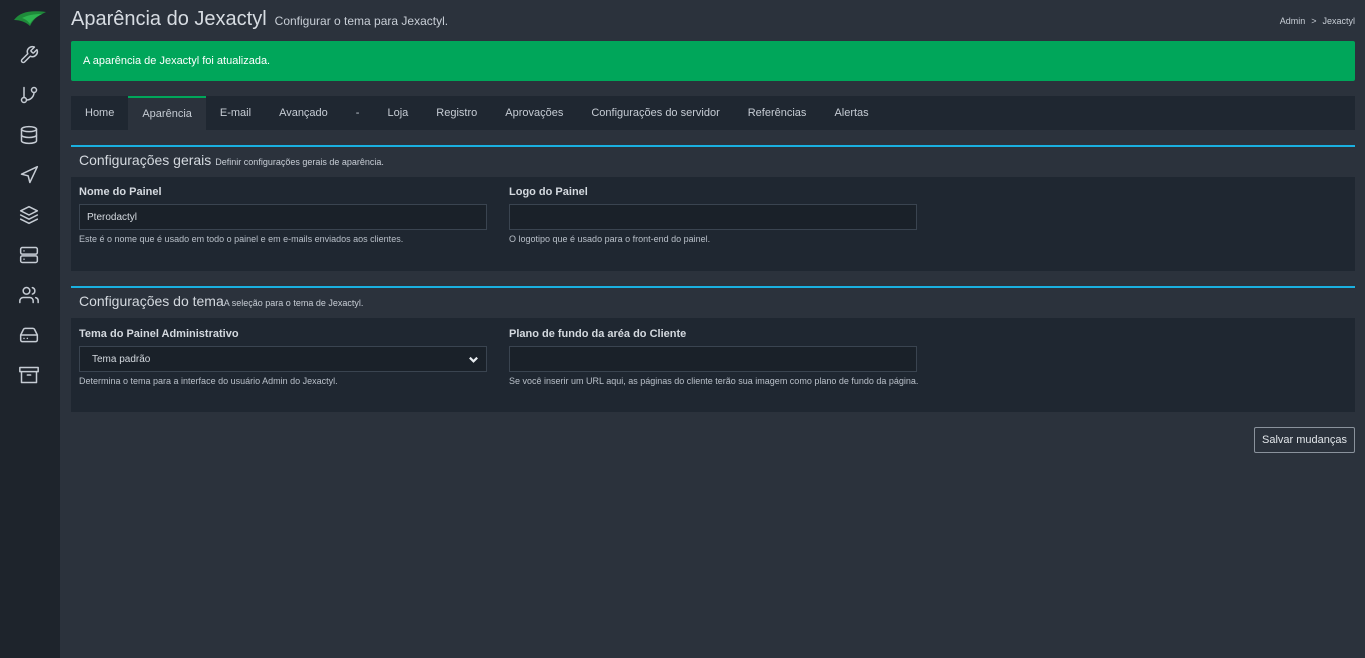 This screenshot has height=658, width=1365. I want to click on breadcrumb-admin: Admin, so click(1293, 21).